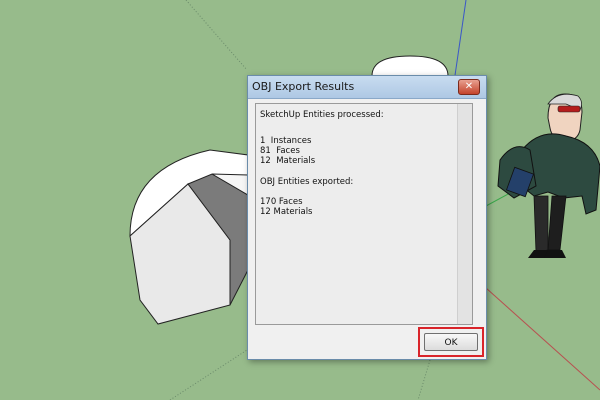 This screenshot has width=600, height=400. What do you see at coordinates (280, 151) in the screenshot?
I see `processed-item: 81 Faces` at bounding box center [280, 151].